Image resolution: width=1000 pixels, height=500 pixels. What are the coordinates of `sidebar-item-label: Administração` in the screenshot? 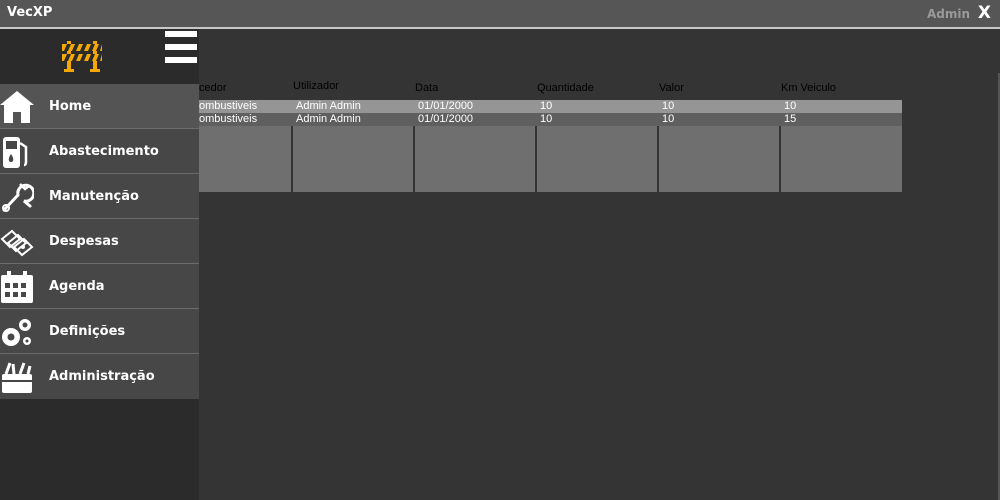 It's located at (102, 376).